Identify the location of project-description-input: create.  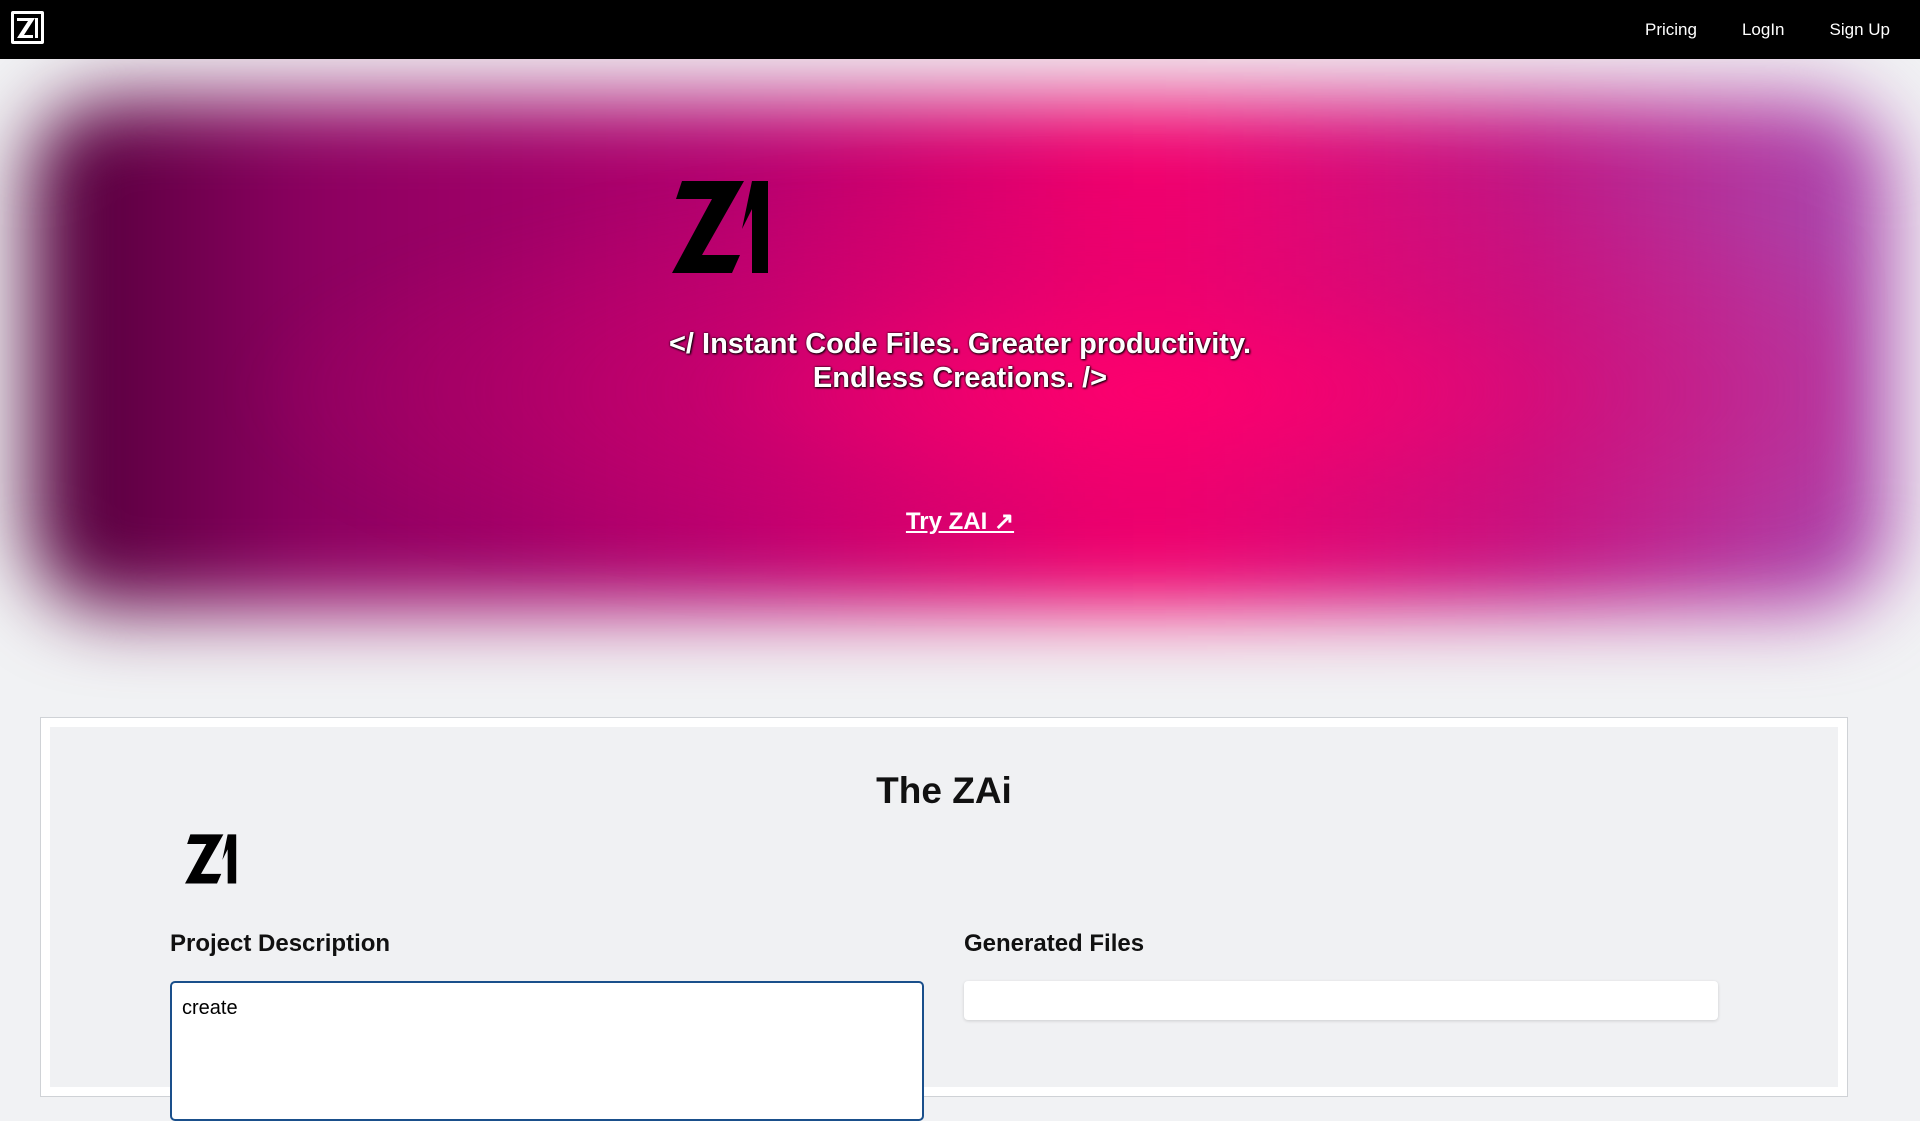
(547, 1051).